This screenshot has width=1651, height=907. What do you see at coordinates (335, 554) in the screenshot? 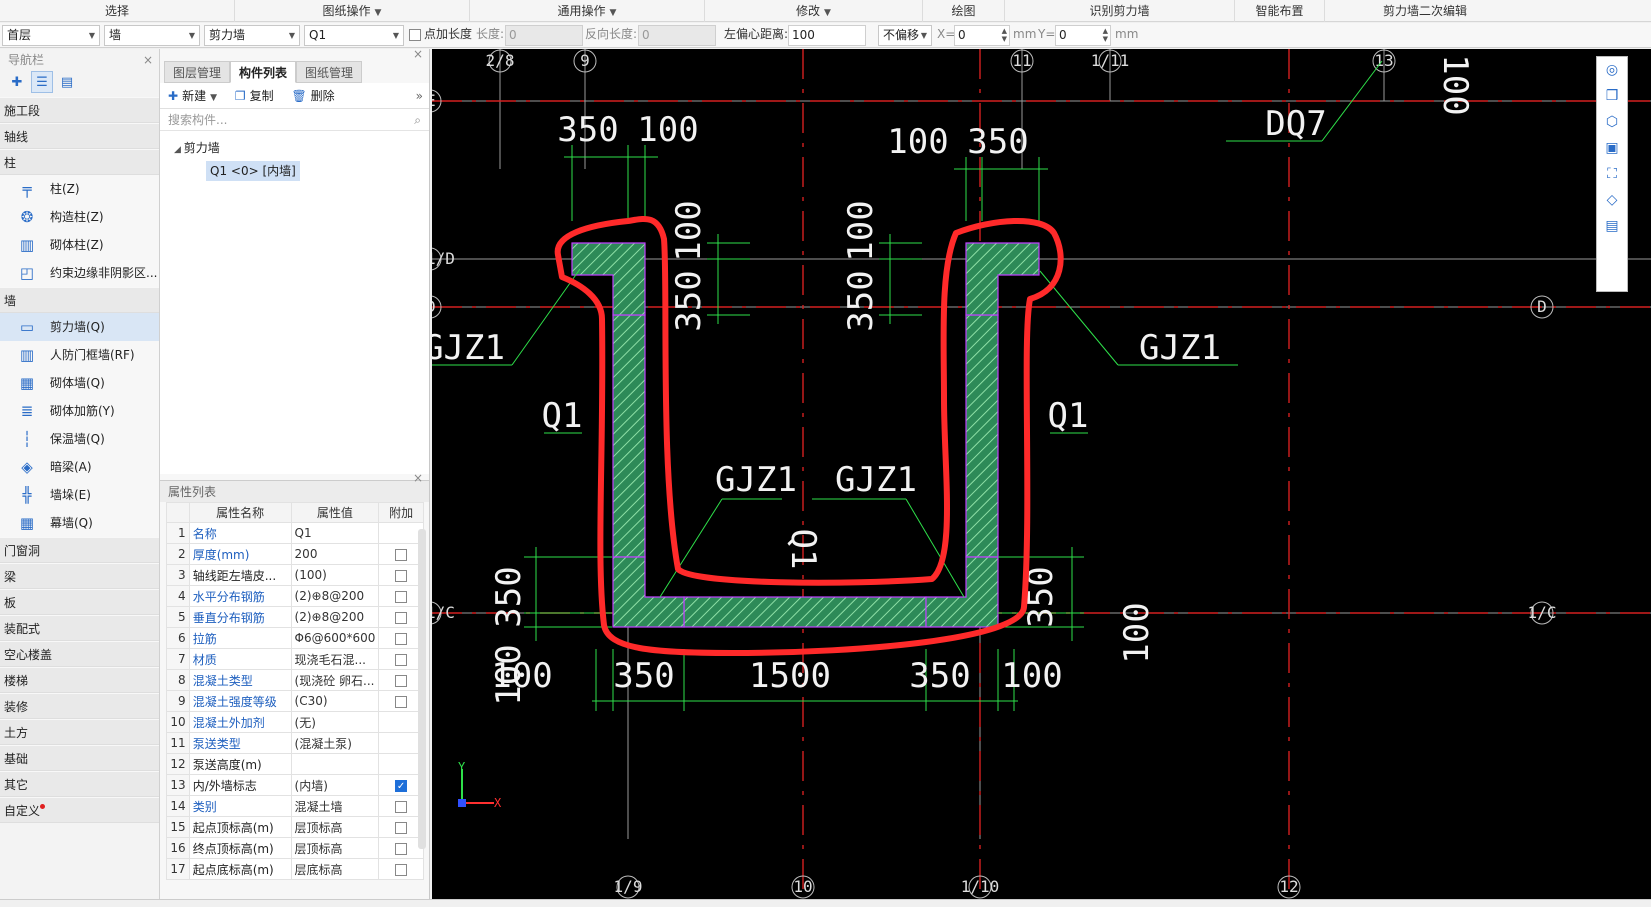
I see `prop-value: 200` at bounding box center [335, 554].